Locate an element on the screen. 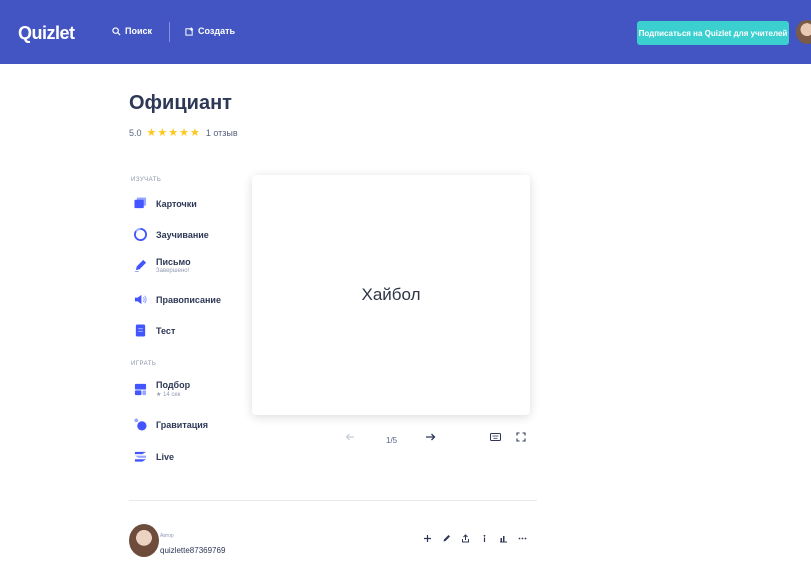 The height and width of the screenshot is (574, 811). test-icon is located at coordinates (140, 330).